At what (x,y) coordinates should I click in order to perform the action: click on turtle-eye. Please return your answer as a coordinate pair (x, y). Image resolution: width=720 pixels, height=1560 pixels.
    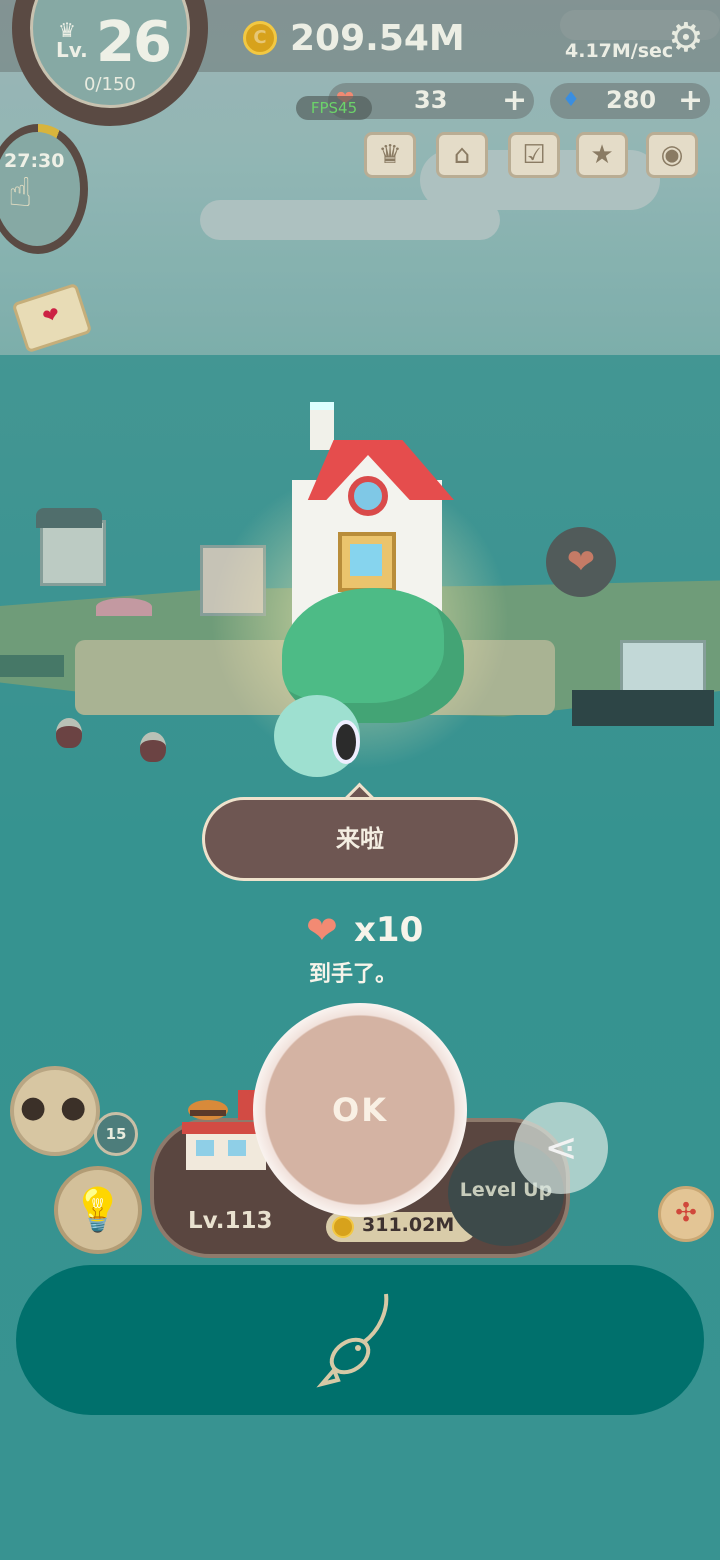
    Looking at the image, I should click on (346, 742).